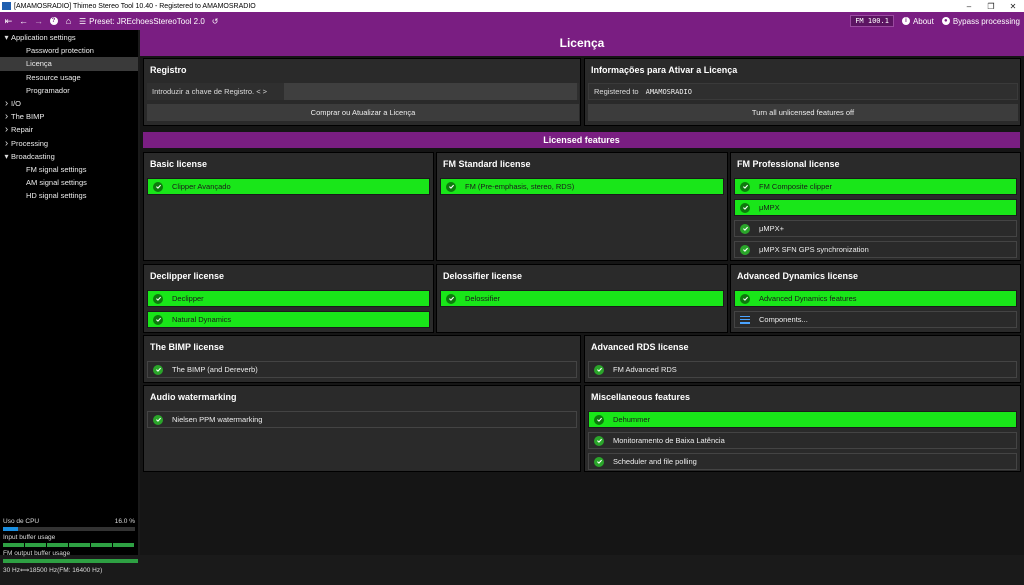 This screenshot has height=585, width=1024. What do you see at coordinates (487, 164) in the screenshot?
I see `license-header: FM Standard license` at bounding box center [487, 164].